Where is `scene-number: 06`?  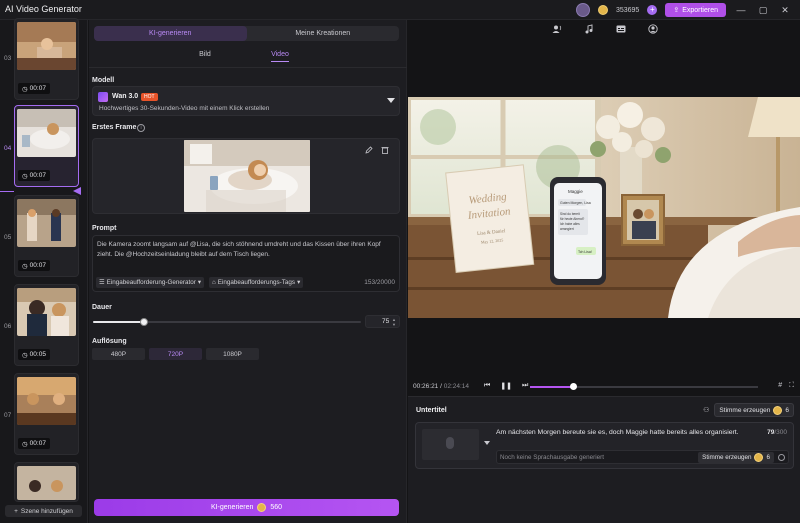 scene-number: 06 is located at coordinates (8, 326).